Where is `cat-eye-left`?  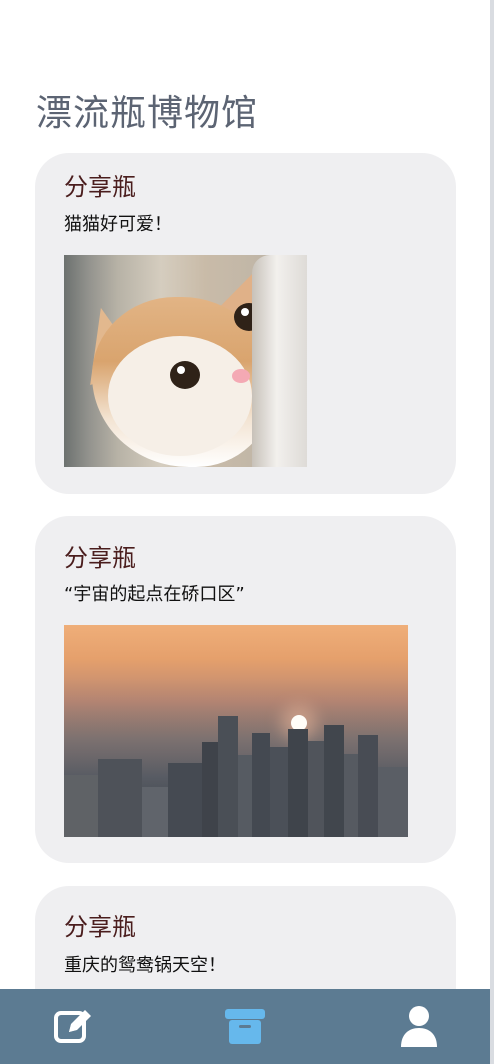
cat-eye-left is located at coordinates (185, 375).